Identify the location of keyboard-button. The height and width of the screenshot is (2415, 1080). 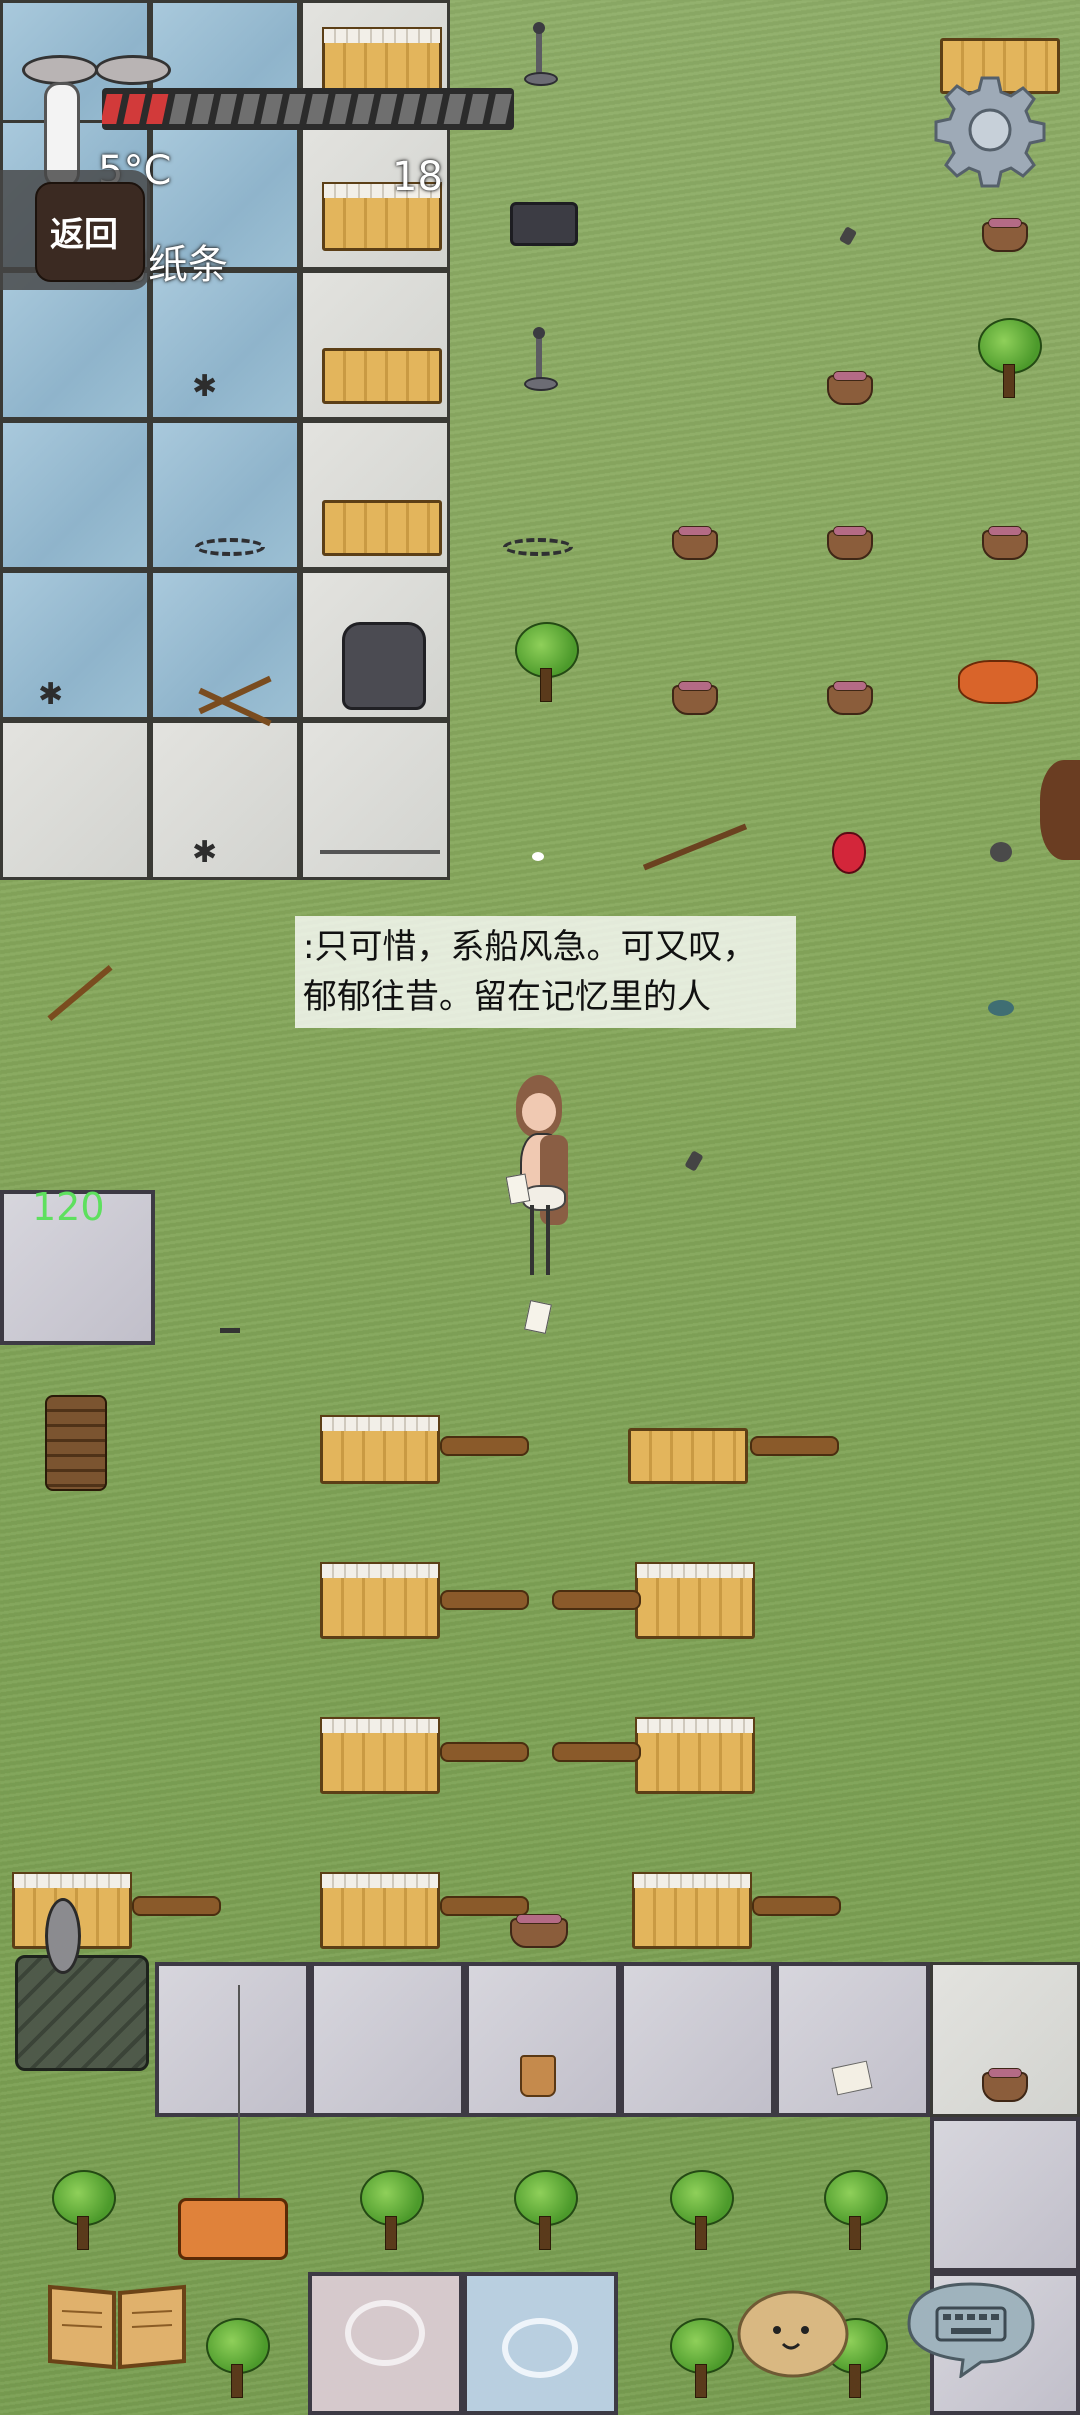
(971, 2329).